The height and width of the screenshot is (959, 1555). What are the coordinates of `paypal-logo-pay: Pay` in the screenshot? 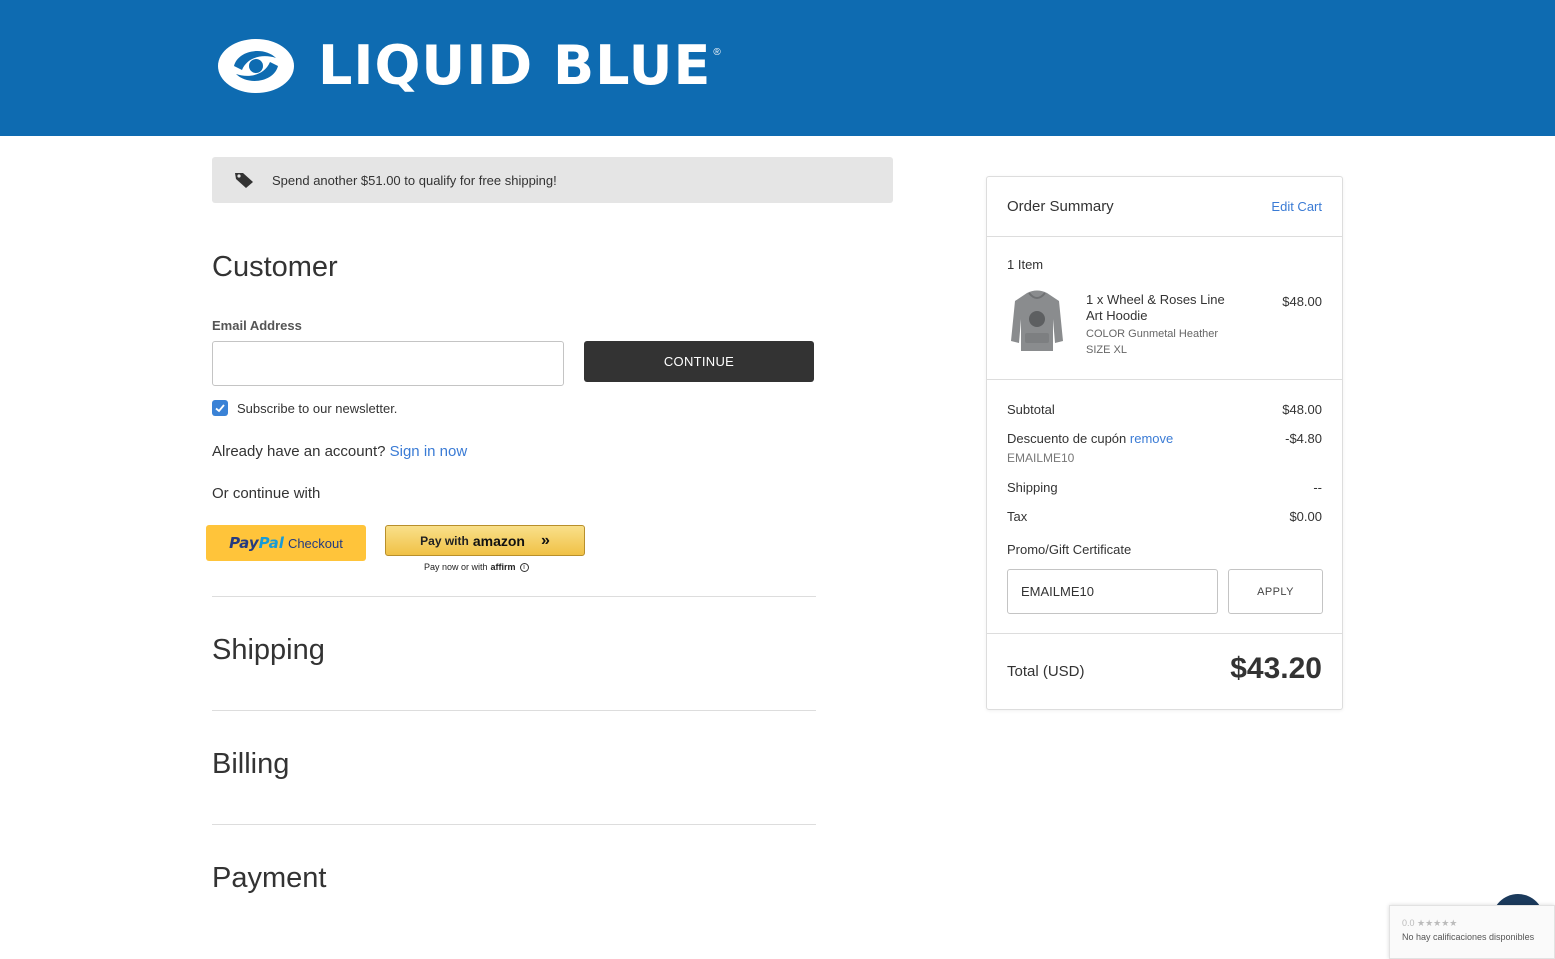 It's located at (244, 543).